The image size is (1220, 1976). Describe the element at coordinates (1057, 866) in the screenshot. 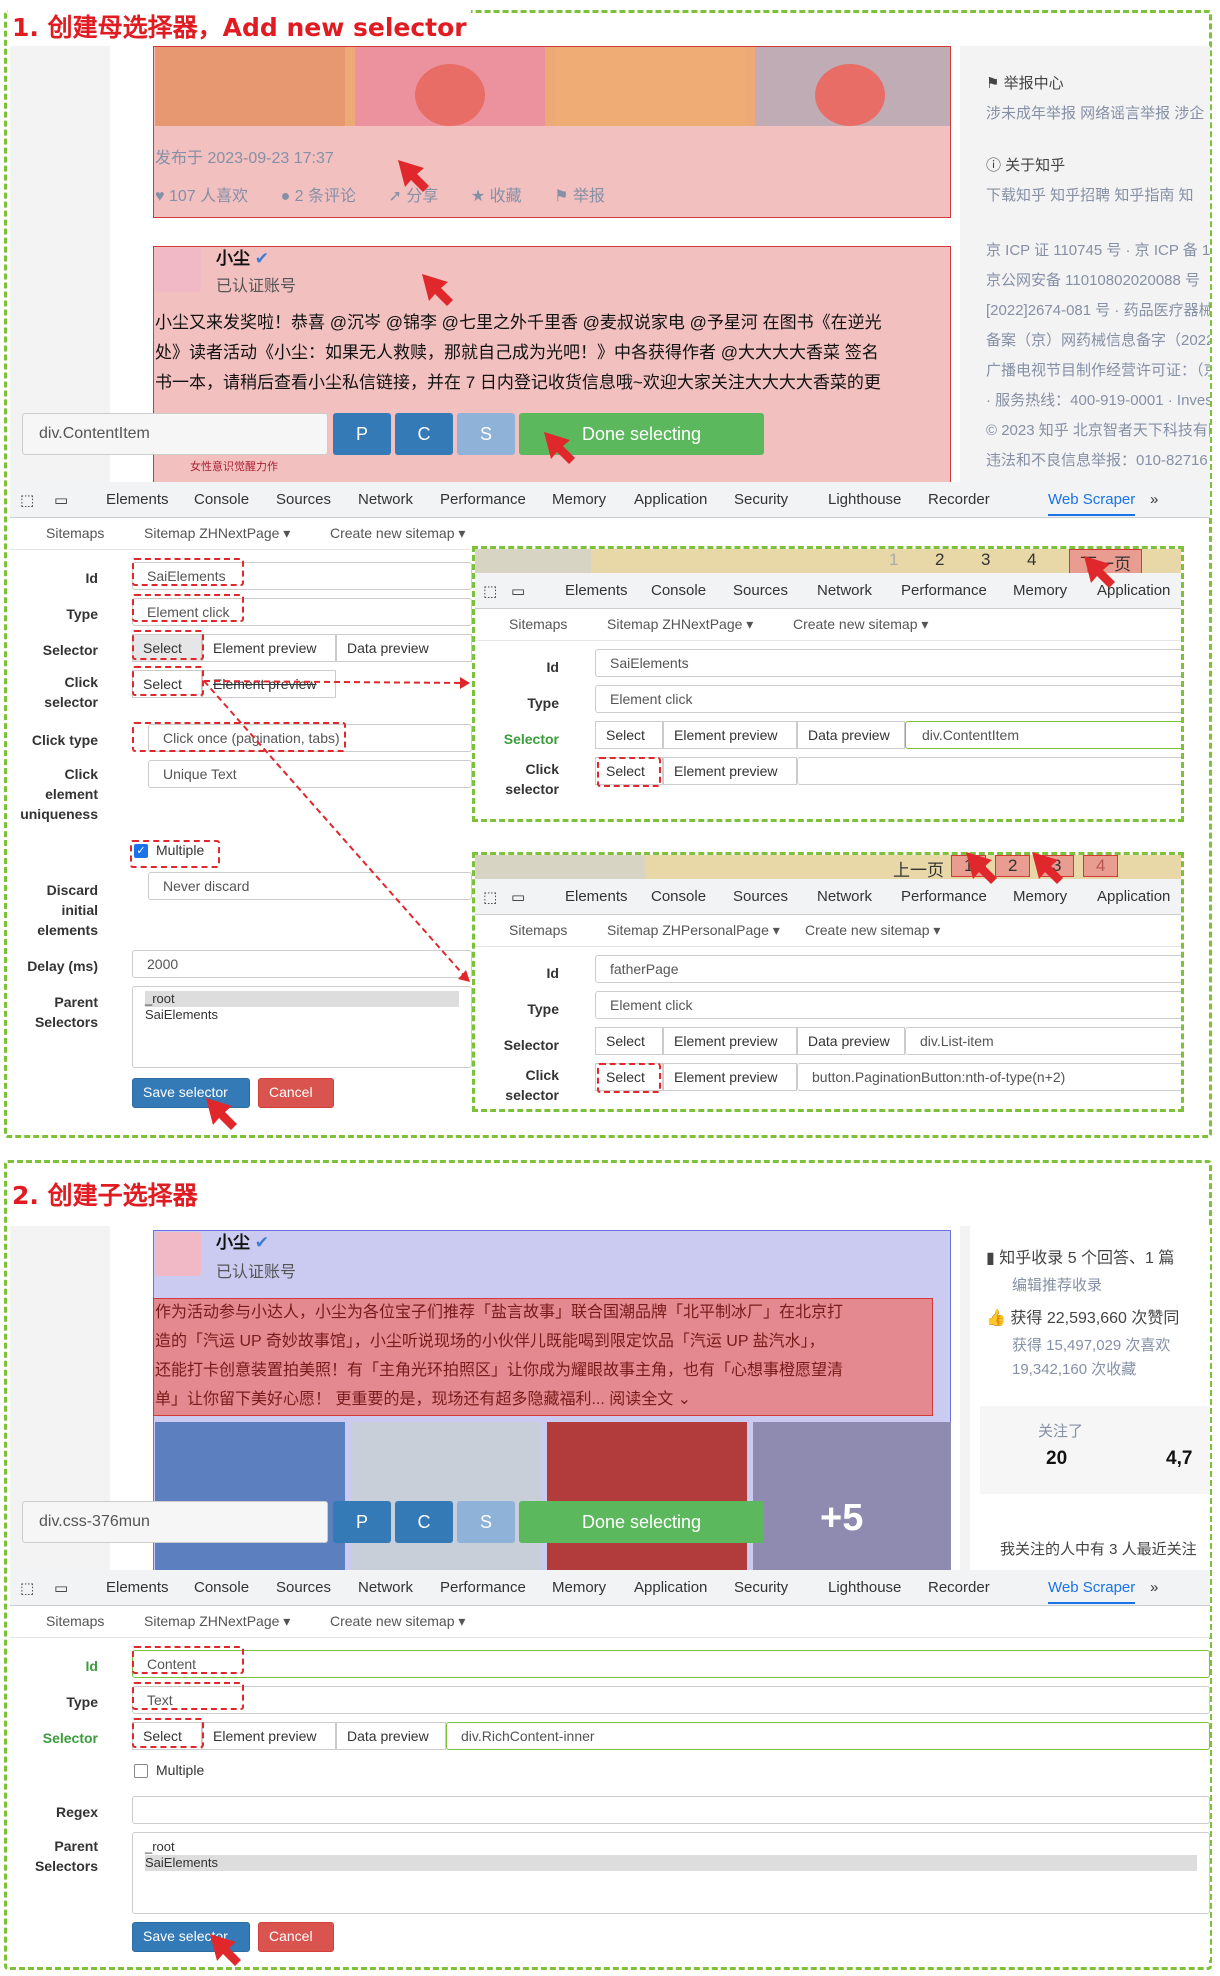

I see `page-3: 3` at that location.